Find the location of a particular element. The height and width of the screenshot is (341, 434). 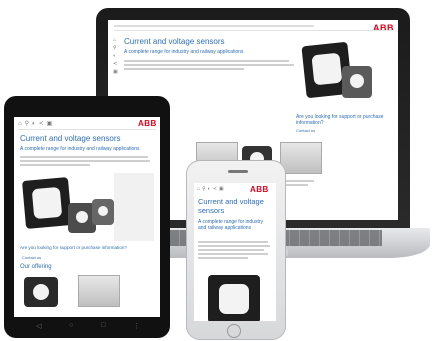

tablet-page-title: Current and voltage sensors is located at coordinates (70, 138).